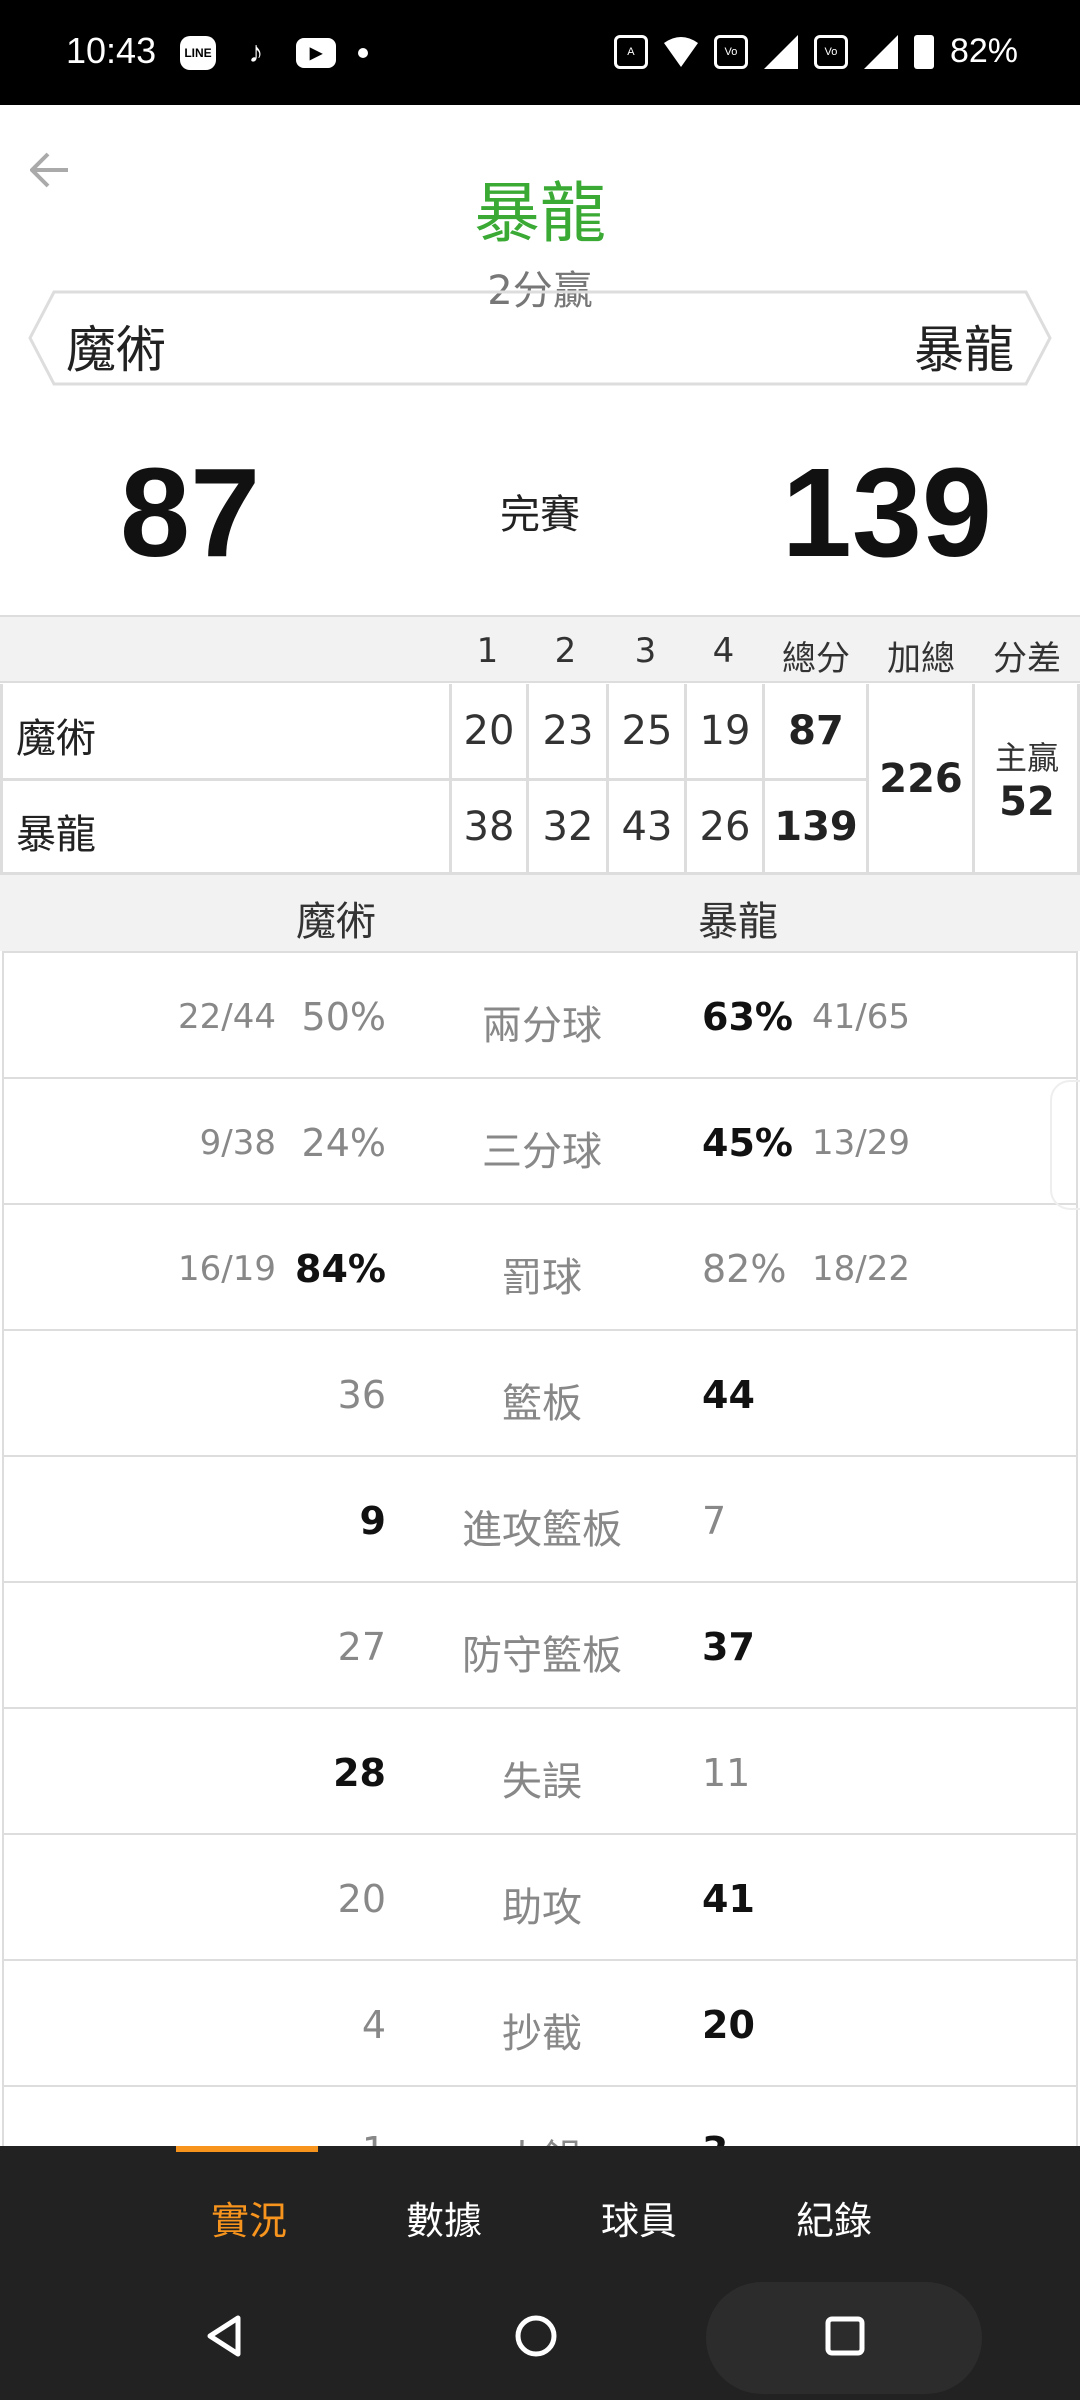 The image size is (1080, 2400). I want to click on stat-label: 火鍋, so click(540, 2136).